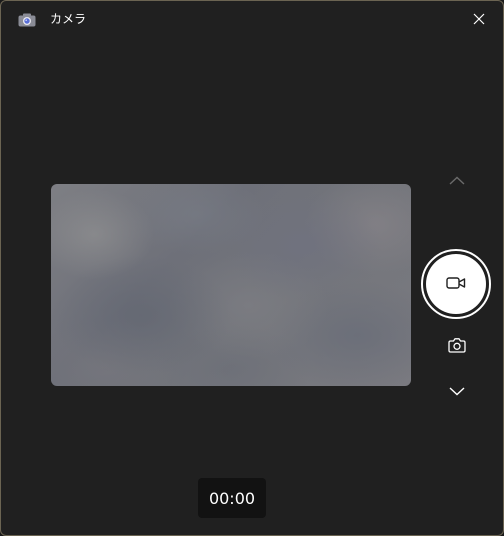  I want to click on chevron-up-icon, so click(457, 180).